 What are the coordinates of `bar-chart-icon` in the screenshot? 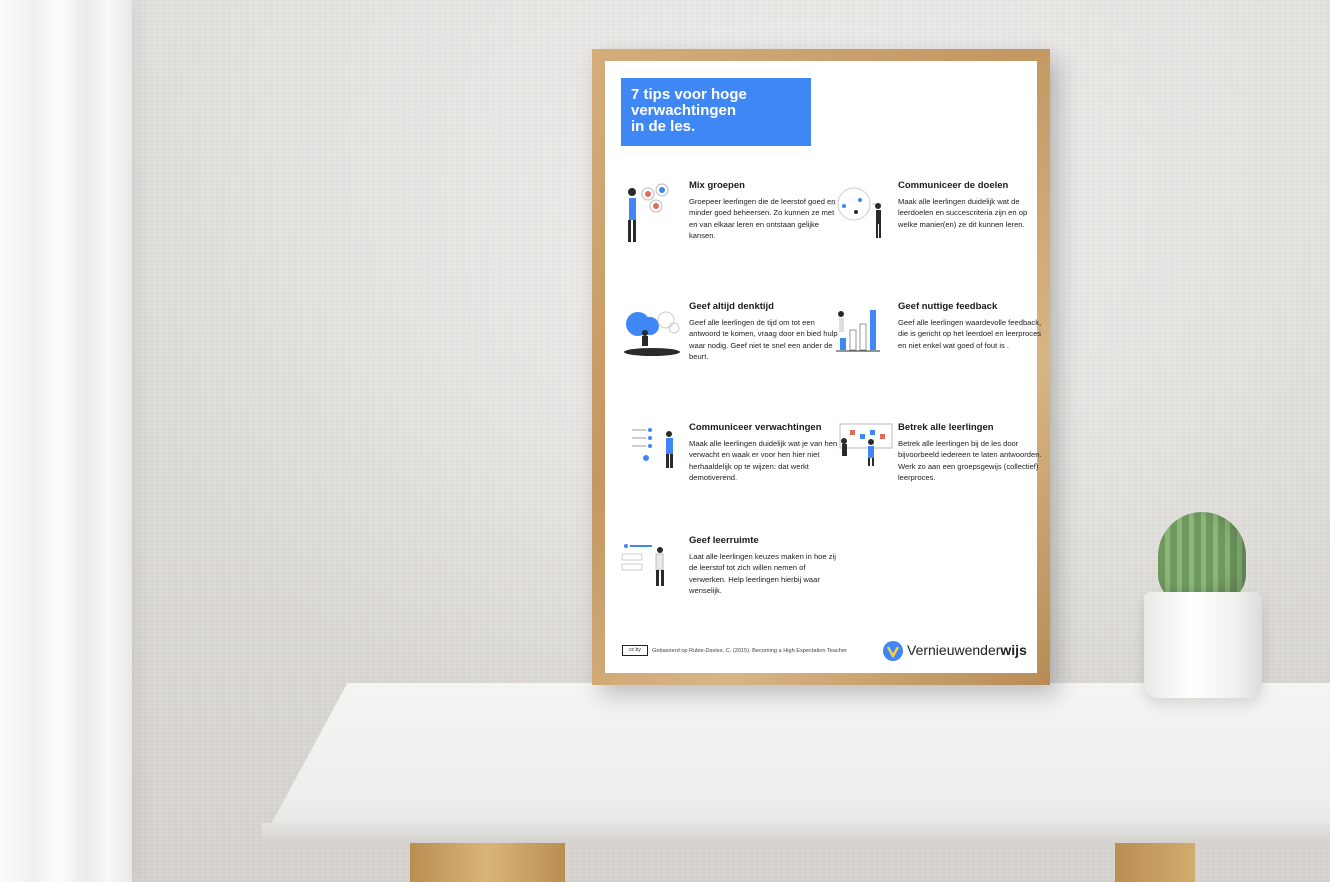 It's located at (858, 331).